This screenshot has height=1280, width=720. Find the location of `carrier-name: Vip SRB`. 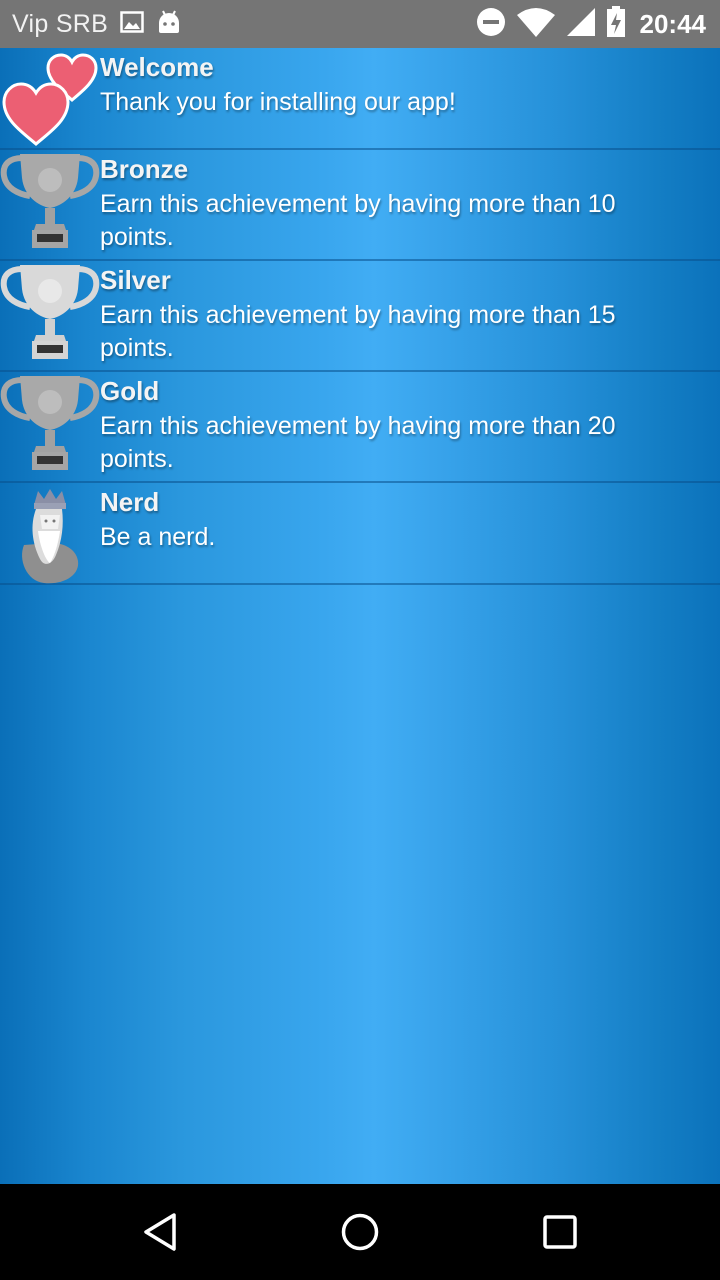

carrier-name: Vip SRB is located at coordinates (60, 23).